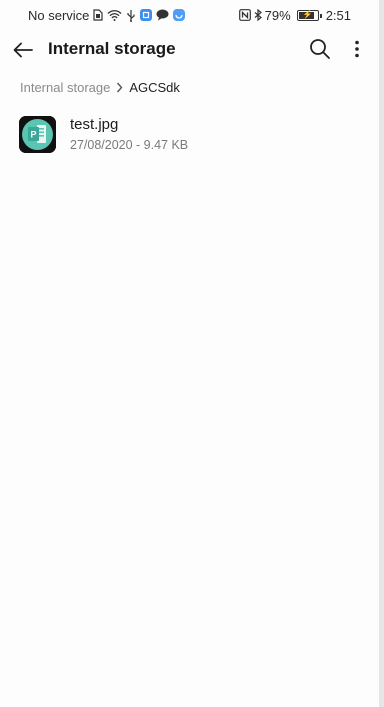 The image size is (384, 707). What do you see at coordinates (129, 145) in the screenshot?
I see `file-meta: 27/08/2020 - 9.47 KB` at bounding box center [129, 145].